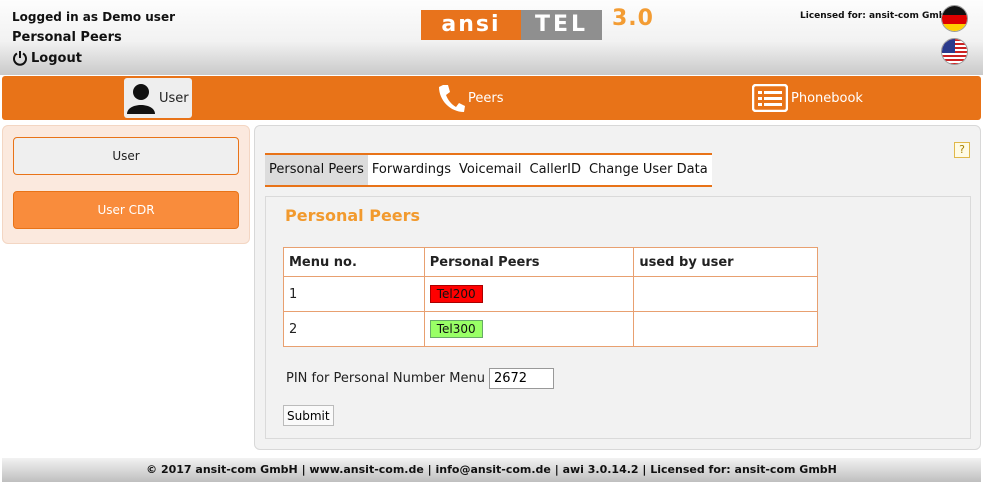  What do you see at coordinates (174, 98) in the screenshot?
I see `nav-user-label: User` at bounding box center [174, 98].